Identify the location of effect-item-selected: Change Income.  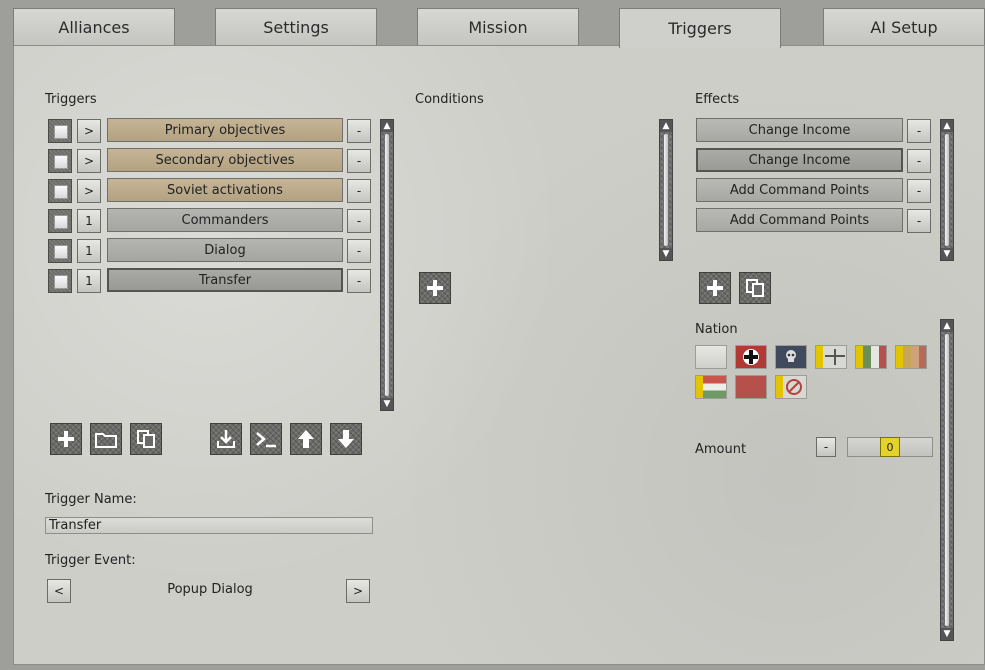
(799, 160).